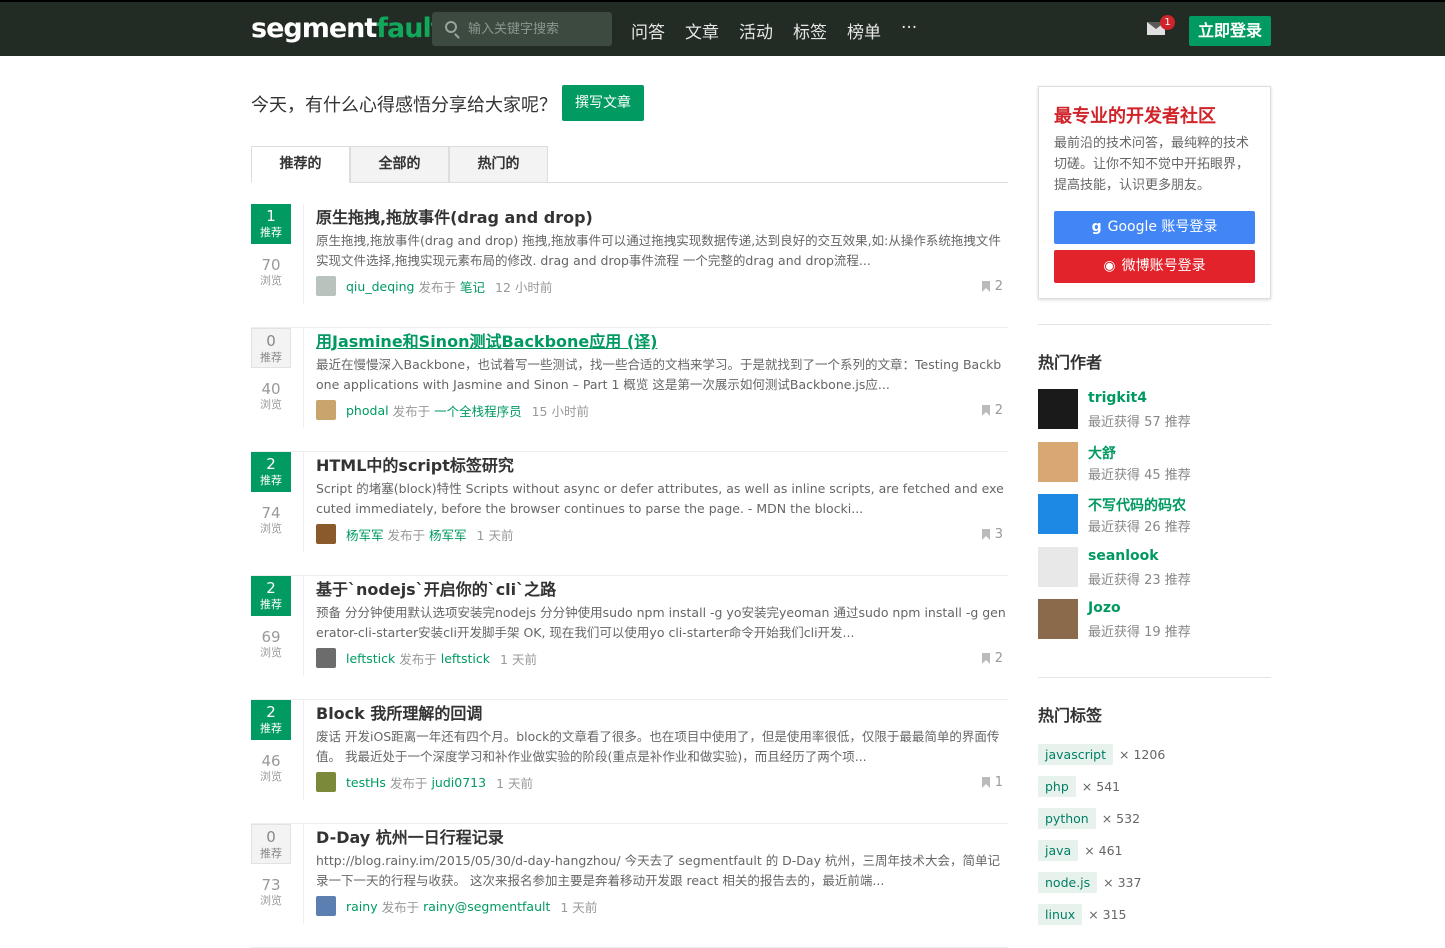 The height and width of the screenshot is (948, 1445). I want to click on site-logo: segmentfault, so click(347, 28).